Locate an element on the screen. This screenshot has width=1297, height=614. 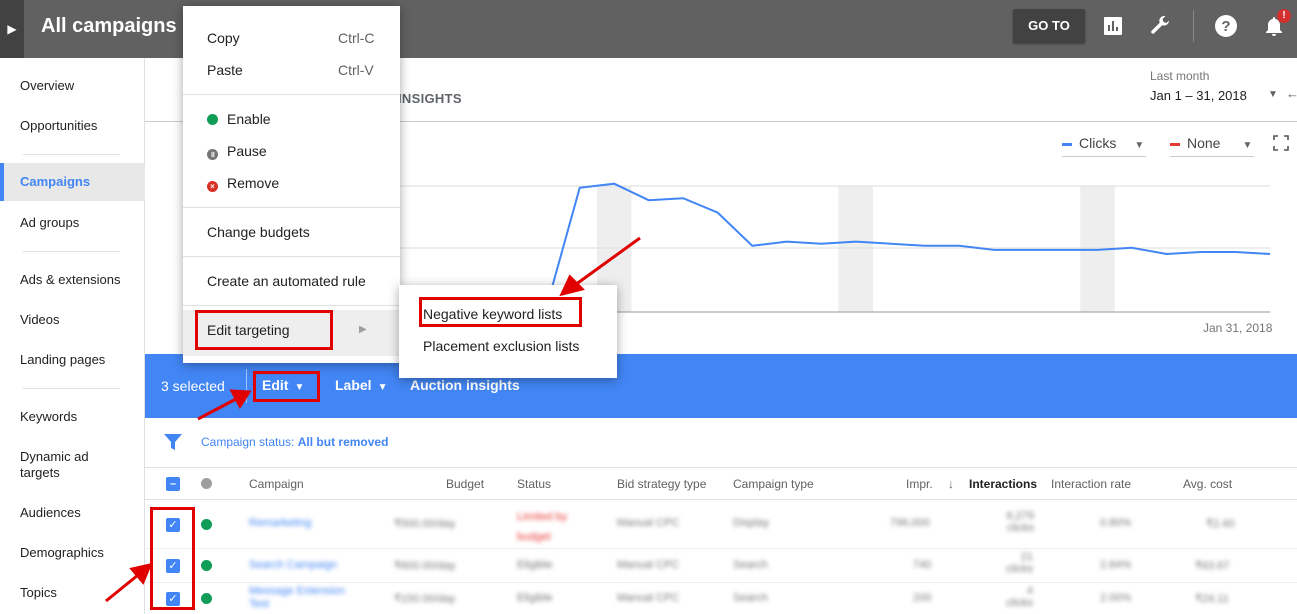
column-status: Status is located at coordinates (534, 484).